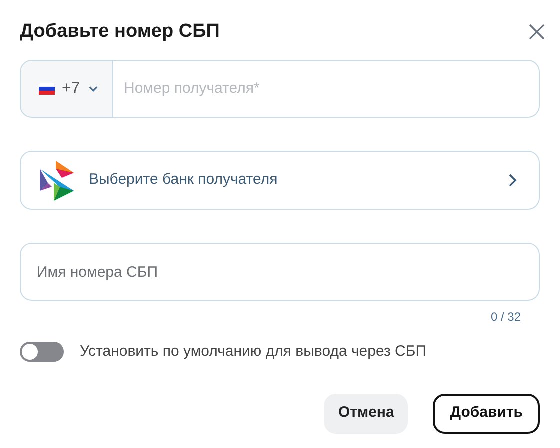 This screenshot has height=448, width=560. Describe the element at coordinates (42, 352) in the screenshot. I see `toggle-switch` at that location.